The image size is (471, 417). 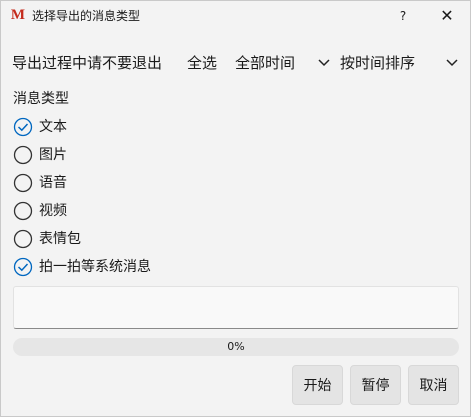 I want to click on message-type-option-label: 语音, so click(x=53, y=183).